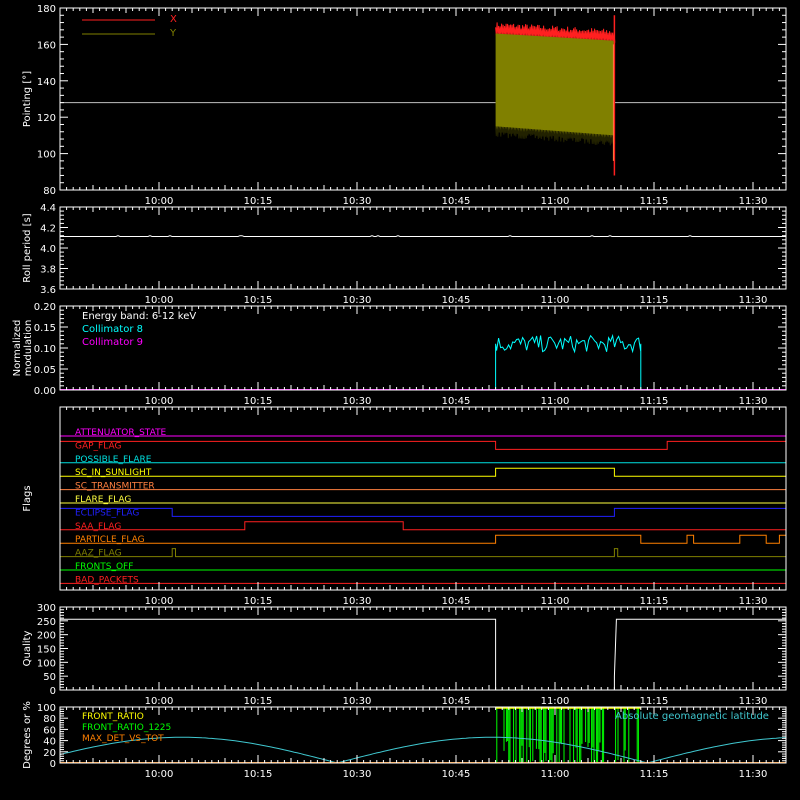 The width and height of the screenshot is (800, 800). What do you see at coordinates (103, 500) in the screenshot?
I see `flag-label: FLARE_FLAG` at bounding box center [103, 500].